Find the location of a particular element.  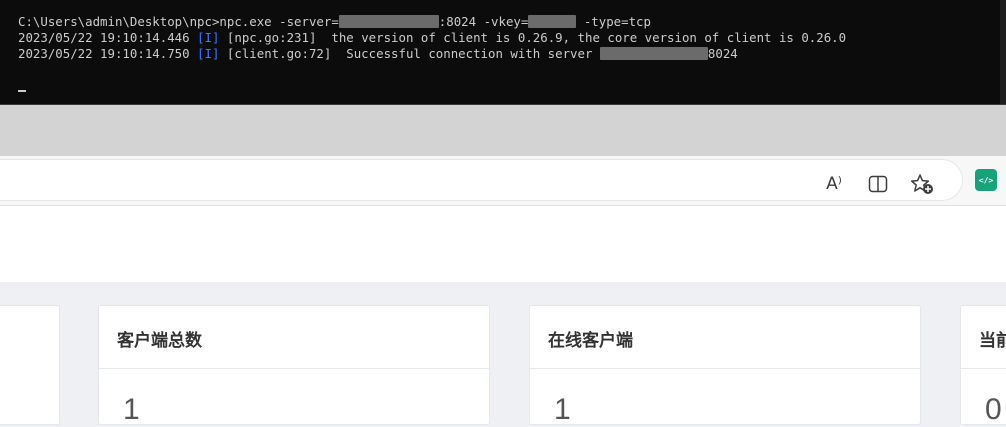

split-screen-icon is located at coordinates (878, 184).